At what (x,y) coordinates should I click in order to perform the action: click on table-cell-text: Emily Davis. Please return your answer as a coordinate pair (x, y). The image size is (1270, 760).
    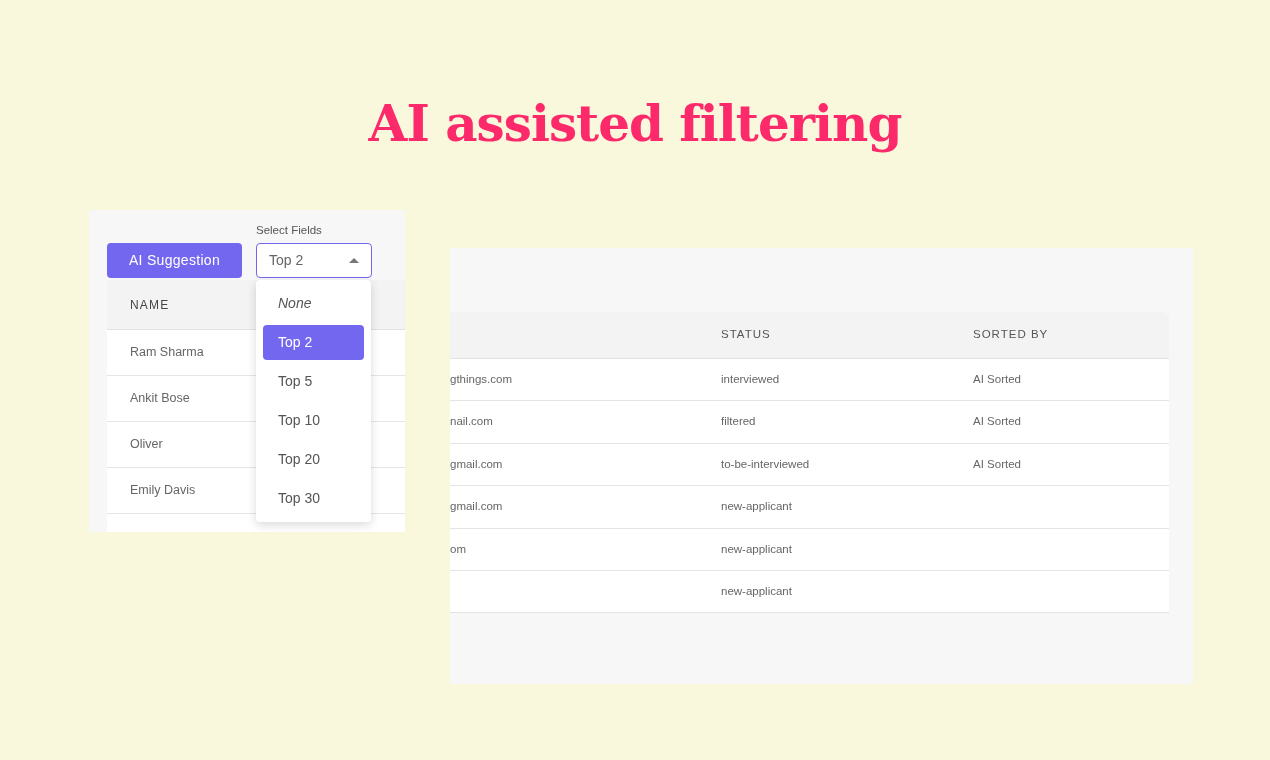
    Looking at the image, I should click on (163, 491).